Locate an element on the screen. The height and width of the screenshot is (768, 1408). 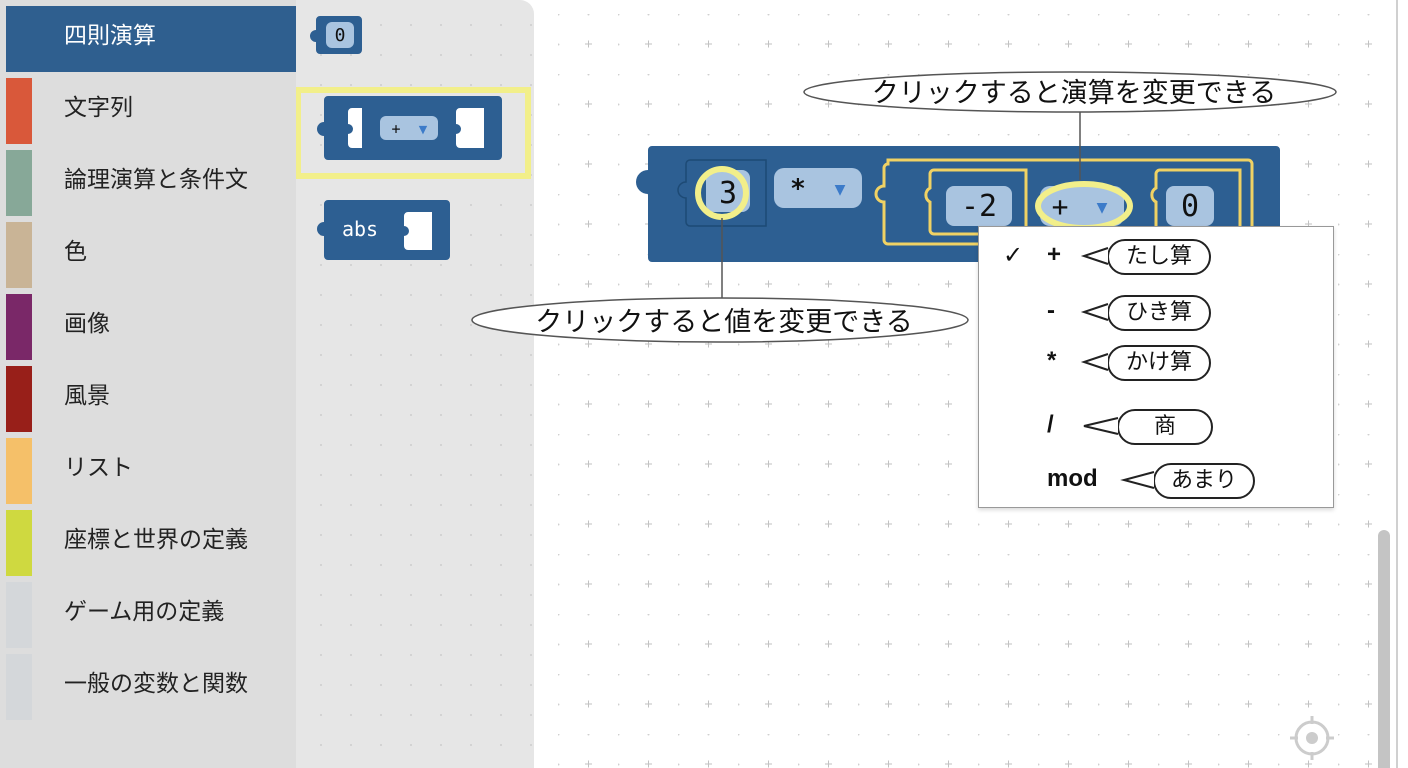
menu-item-plus: ✓ + たし算 is located at coordinates (1157, 257).